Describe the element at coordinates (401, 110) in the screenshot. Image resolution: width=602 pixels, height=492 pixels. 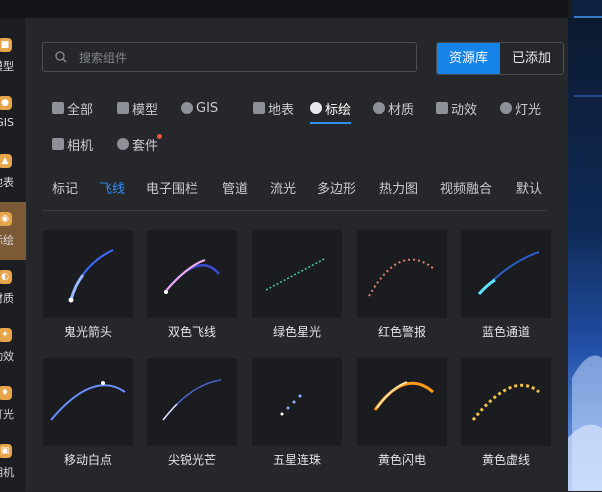
I see `category-label: 材质` at that location.